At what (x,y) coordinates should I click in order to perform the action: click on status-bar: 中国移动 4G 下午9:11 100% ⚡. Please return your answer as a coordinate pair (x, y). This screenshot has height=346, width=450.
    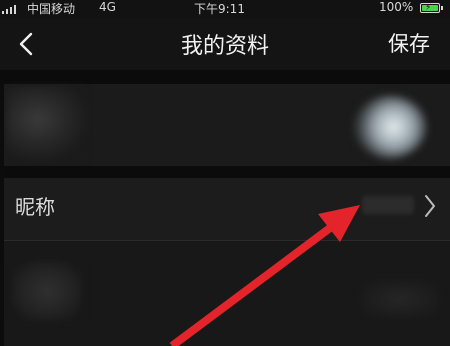
    Looking at the image, I should click on (225, 9).